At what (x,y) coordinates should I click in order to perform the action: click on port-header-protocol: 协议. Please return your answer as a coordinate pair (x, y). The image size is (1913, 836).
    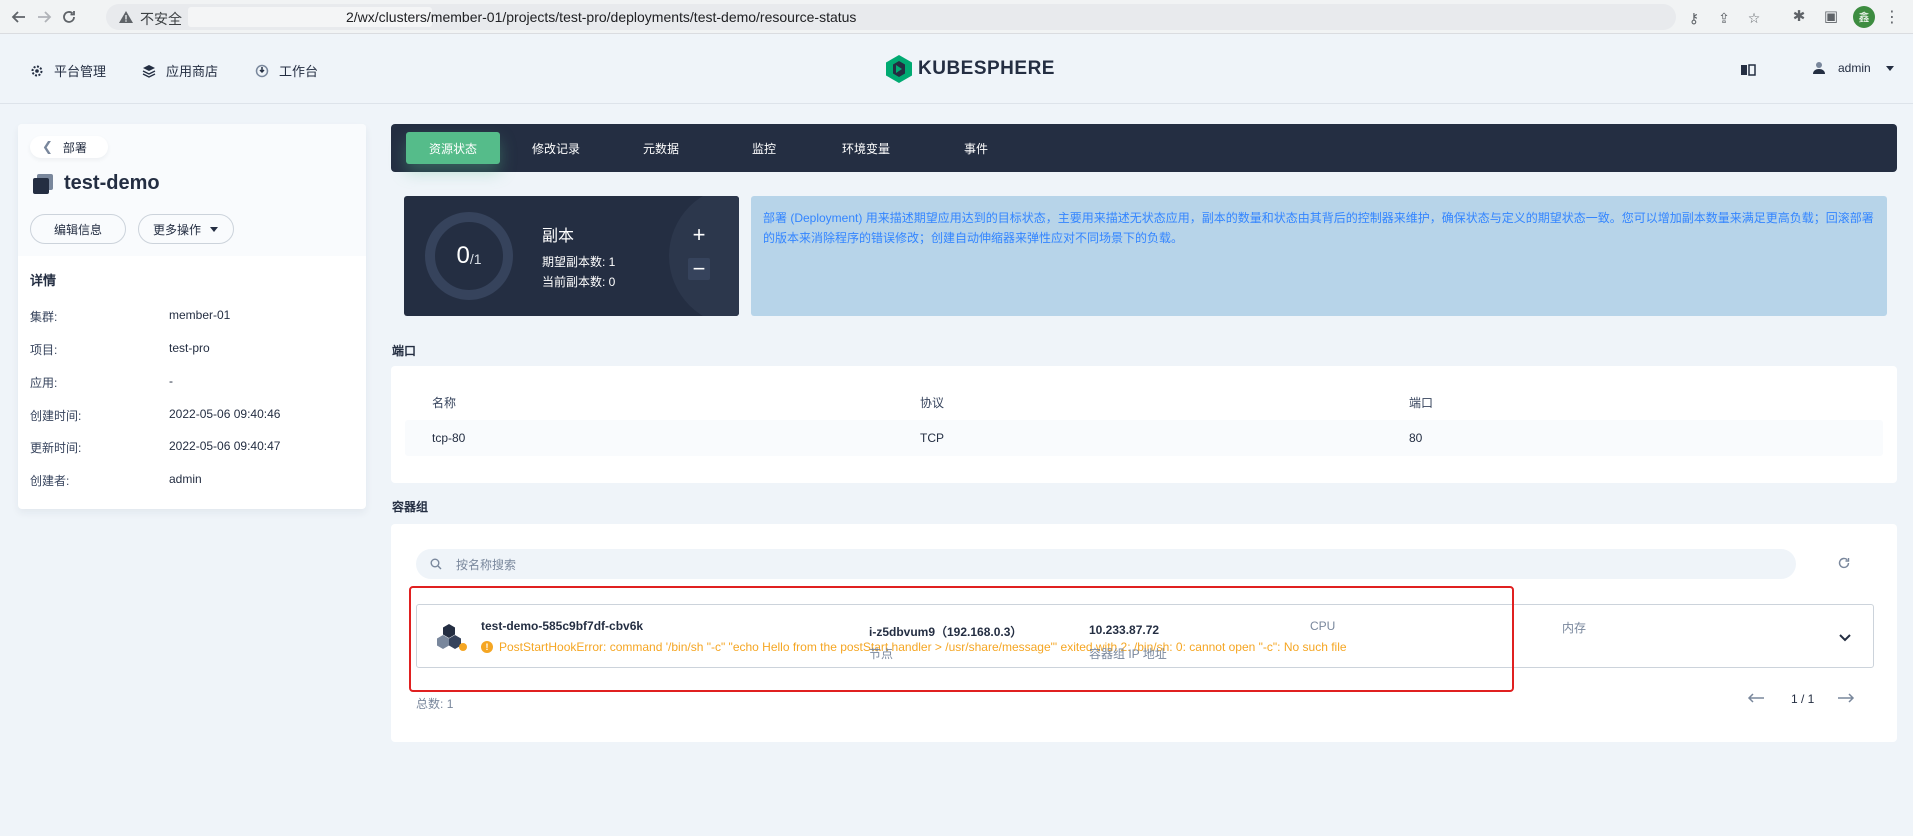
    Looking at the image, I should click on (932, 403).